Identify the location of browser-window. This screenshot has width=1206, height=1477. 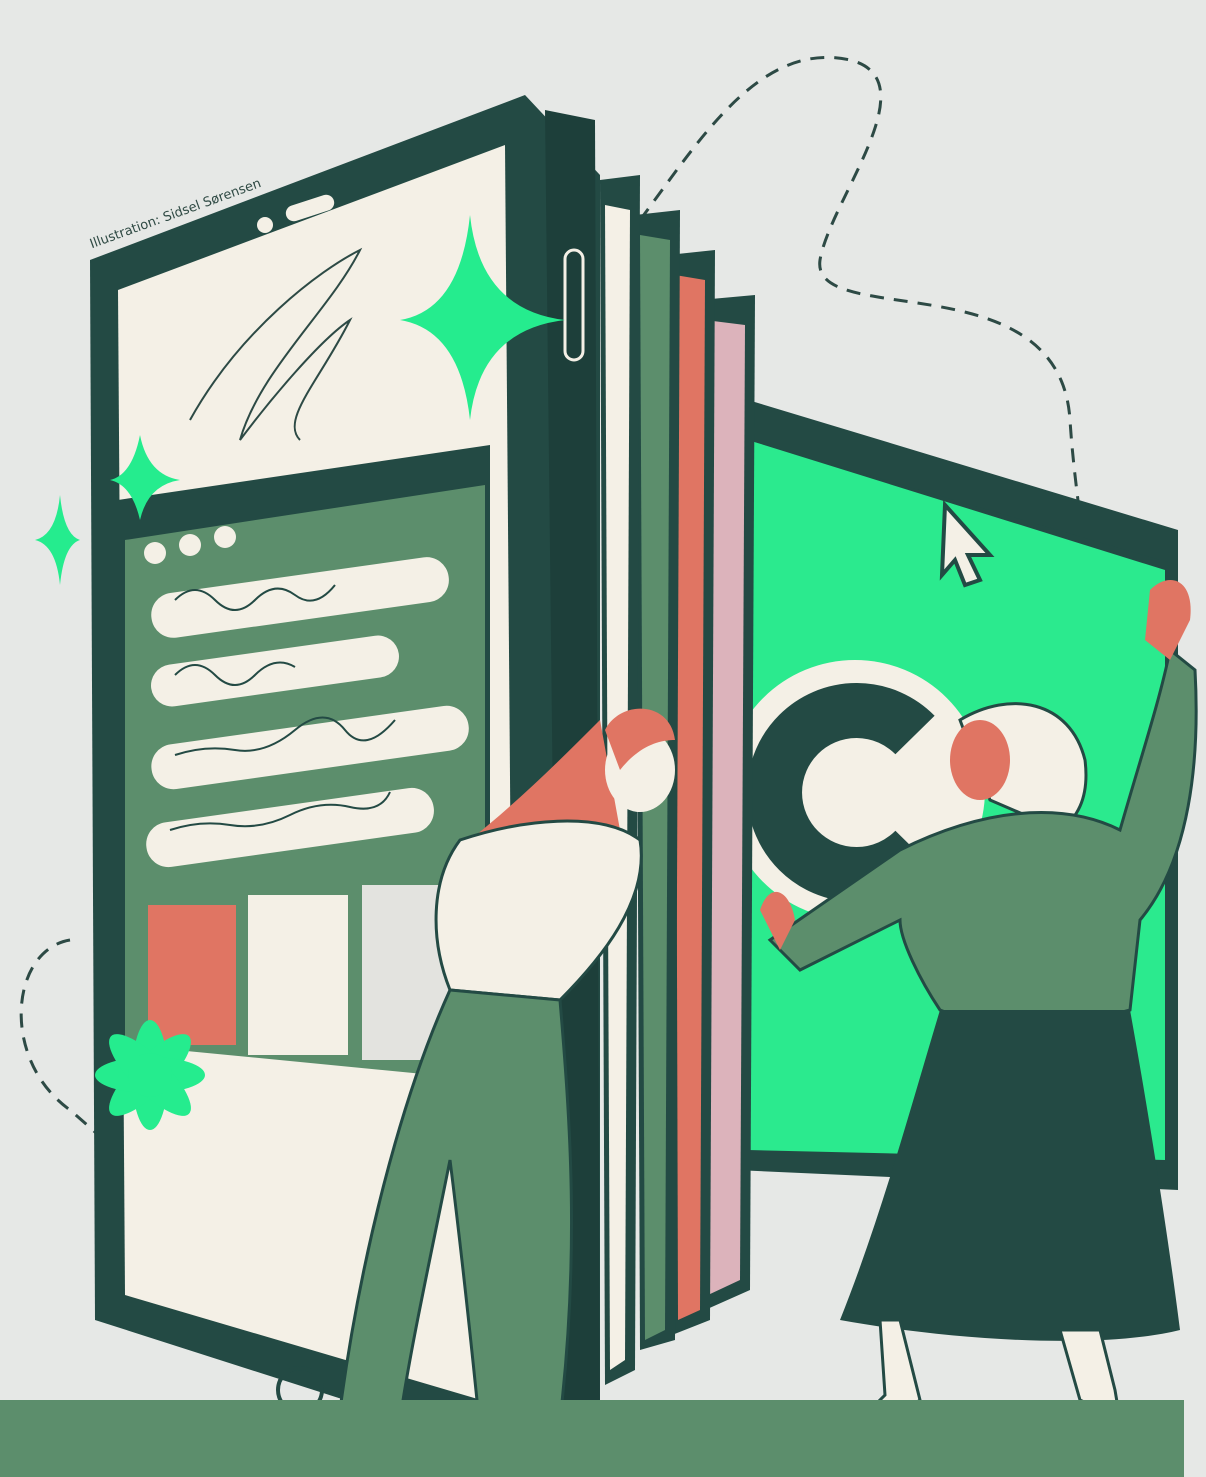
(304, 762).